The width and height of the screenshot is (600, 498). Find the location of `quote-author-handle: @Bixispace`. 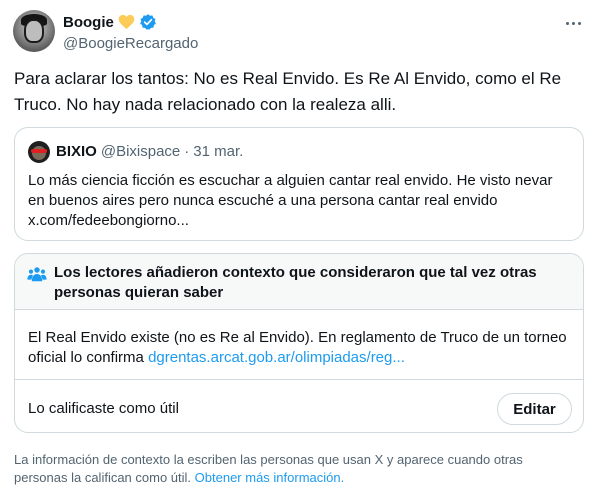

quote-author-handle: @Bixispace is located at coordinates (140, 151).